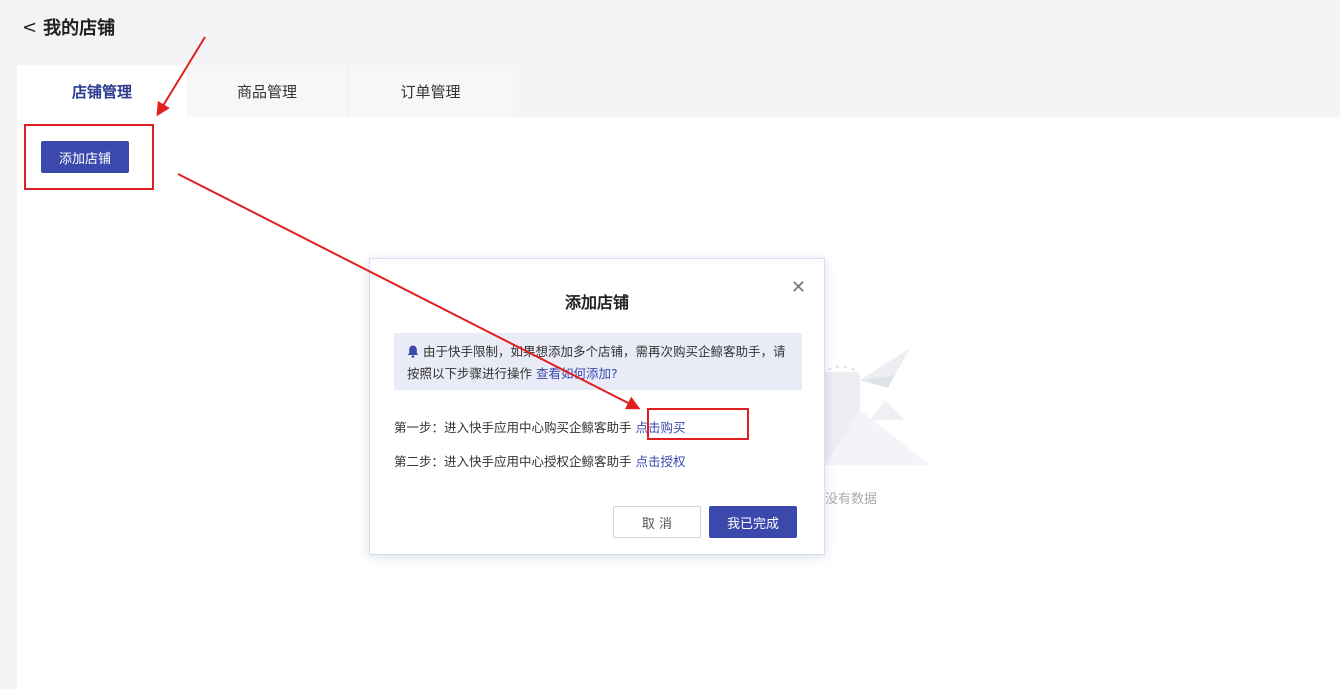 This screenshot has height=689, width=1340. I want to click on page-title: 我的店铺, so click(79, 28).